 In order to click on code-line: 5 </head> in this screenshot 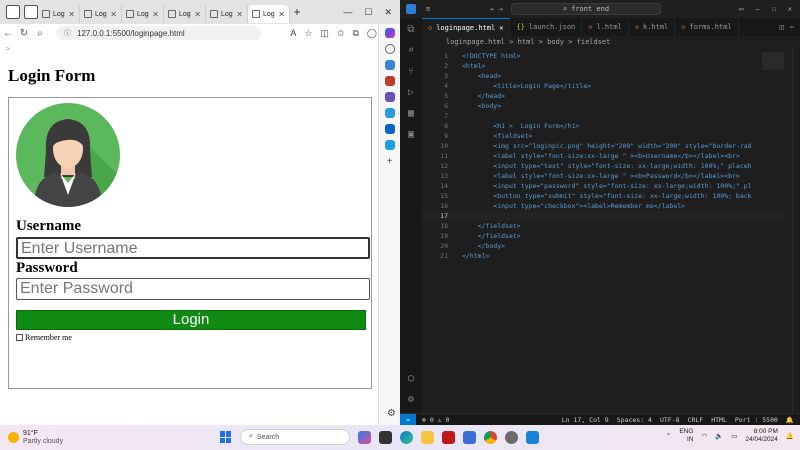, I will do `click(603, 96)`.